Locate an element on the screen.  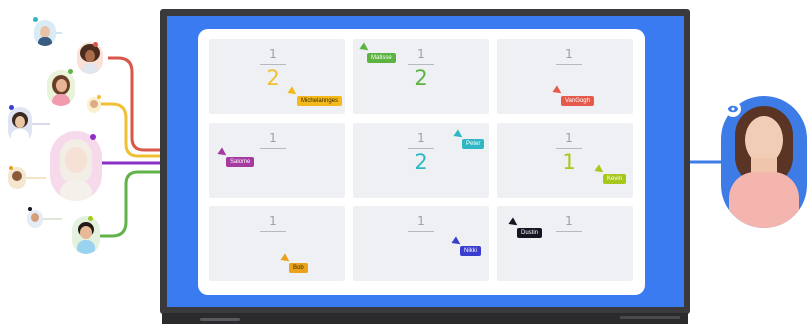
monitor-logo is located at coordinates (650, 317).